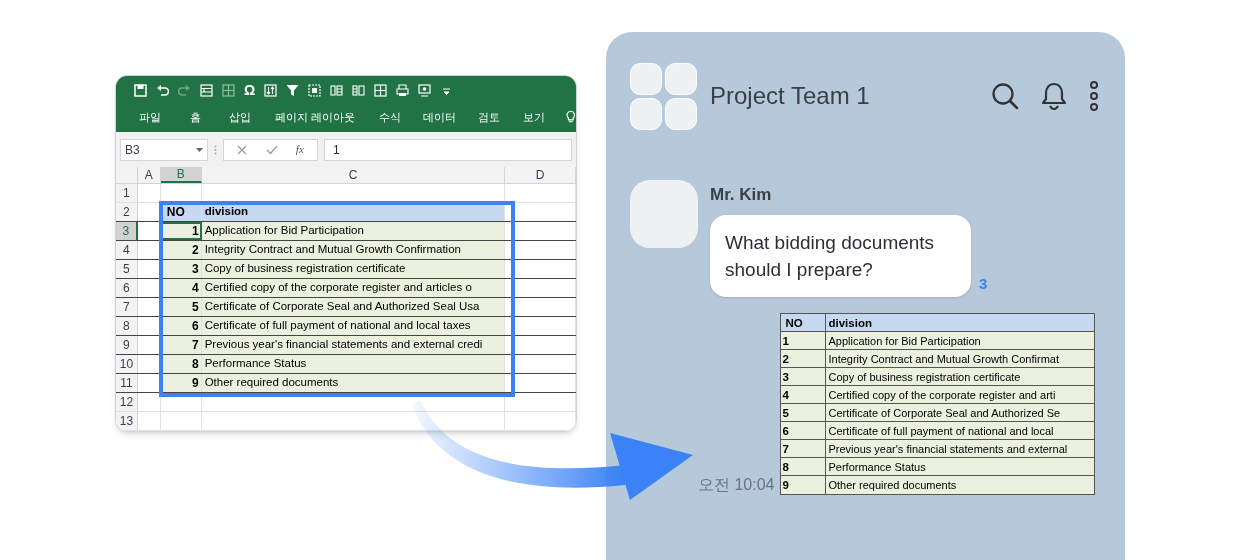  Describe the element at coordinates (353, 250) in the screenshot. I see `table-cell: Integrity Contract and Mutual Growth Confirmation` at that location.